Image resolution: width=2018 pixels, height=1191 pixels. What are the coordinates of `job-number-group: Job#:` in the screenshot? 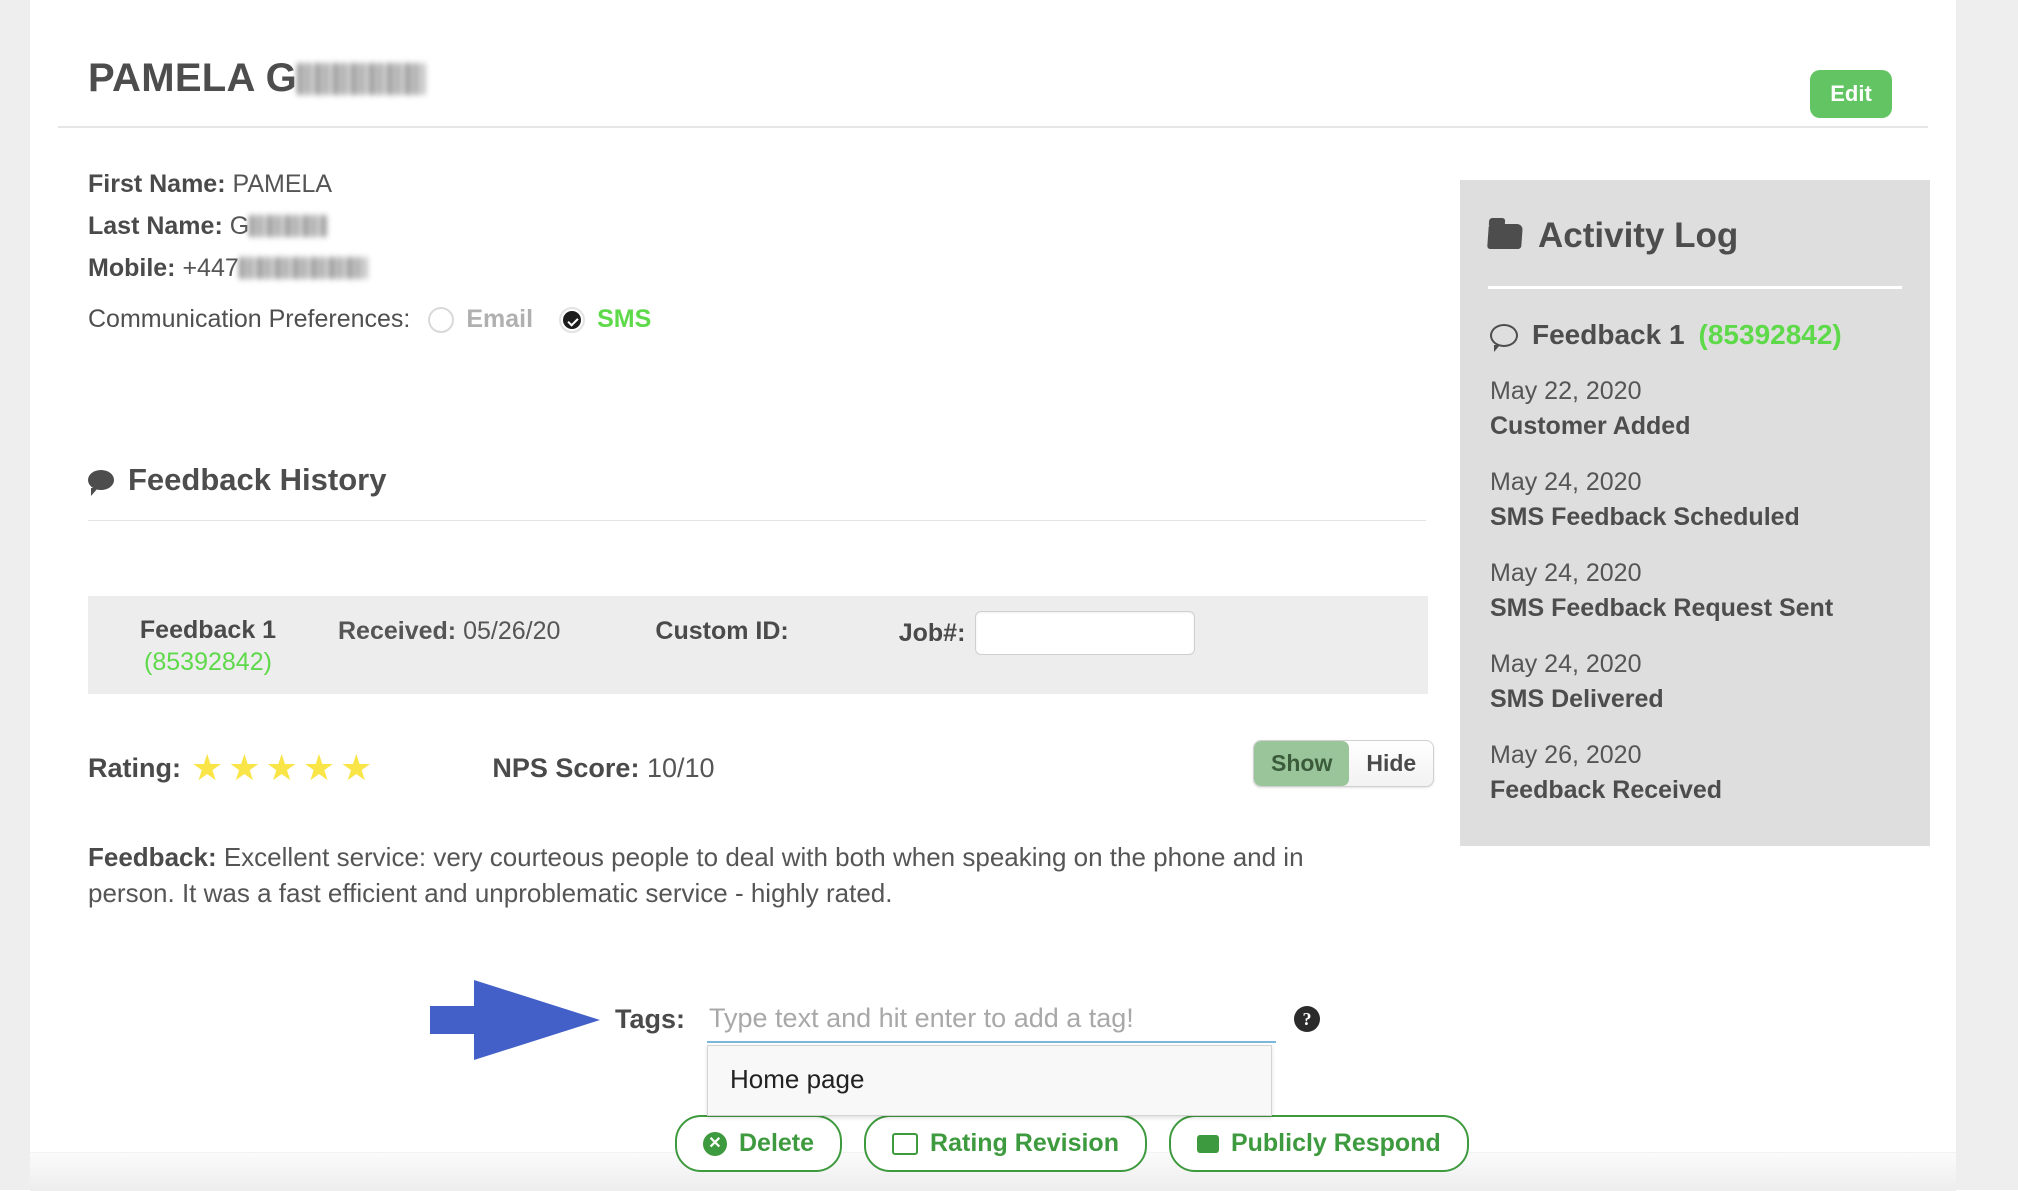 It's located at (1047, 625).